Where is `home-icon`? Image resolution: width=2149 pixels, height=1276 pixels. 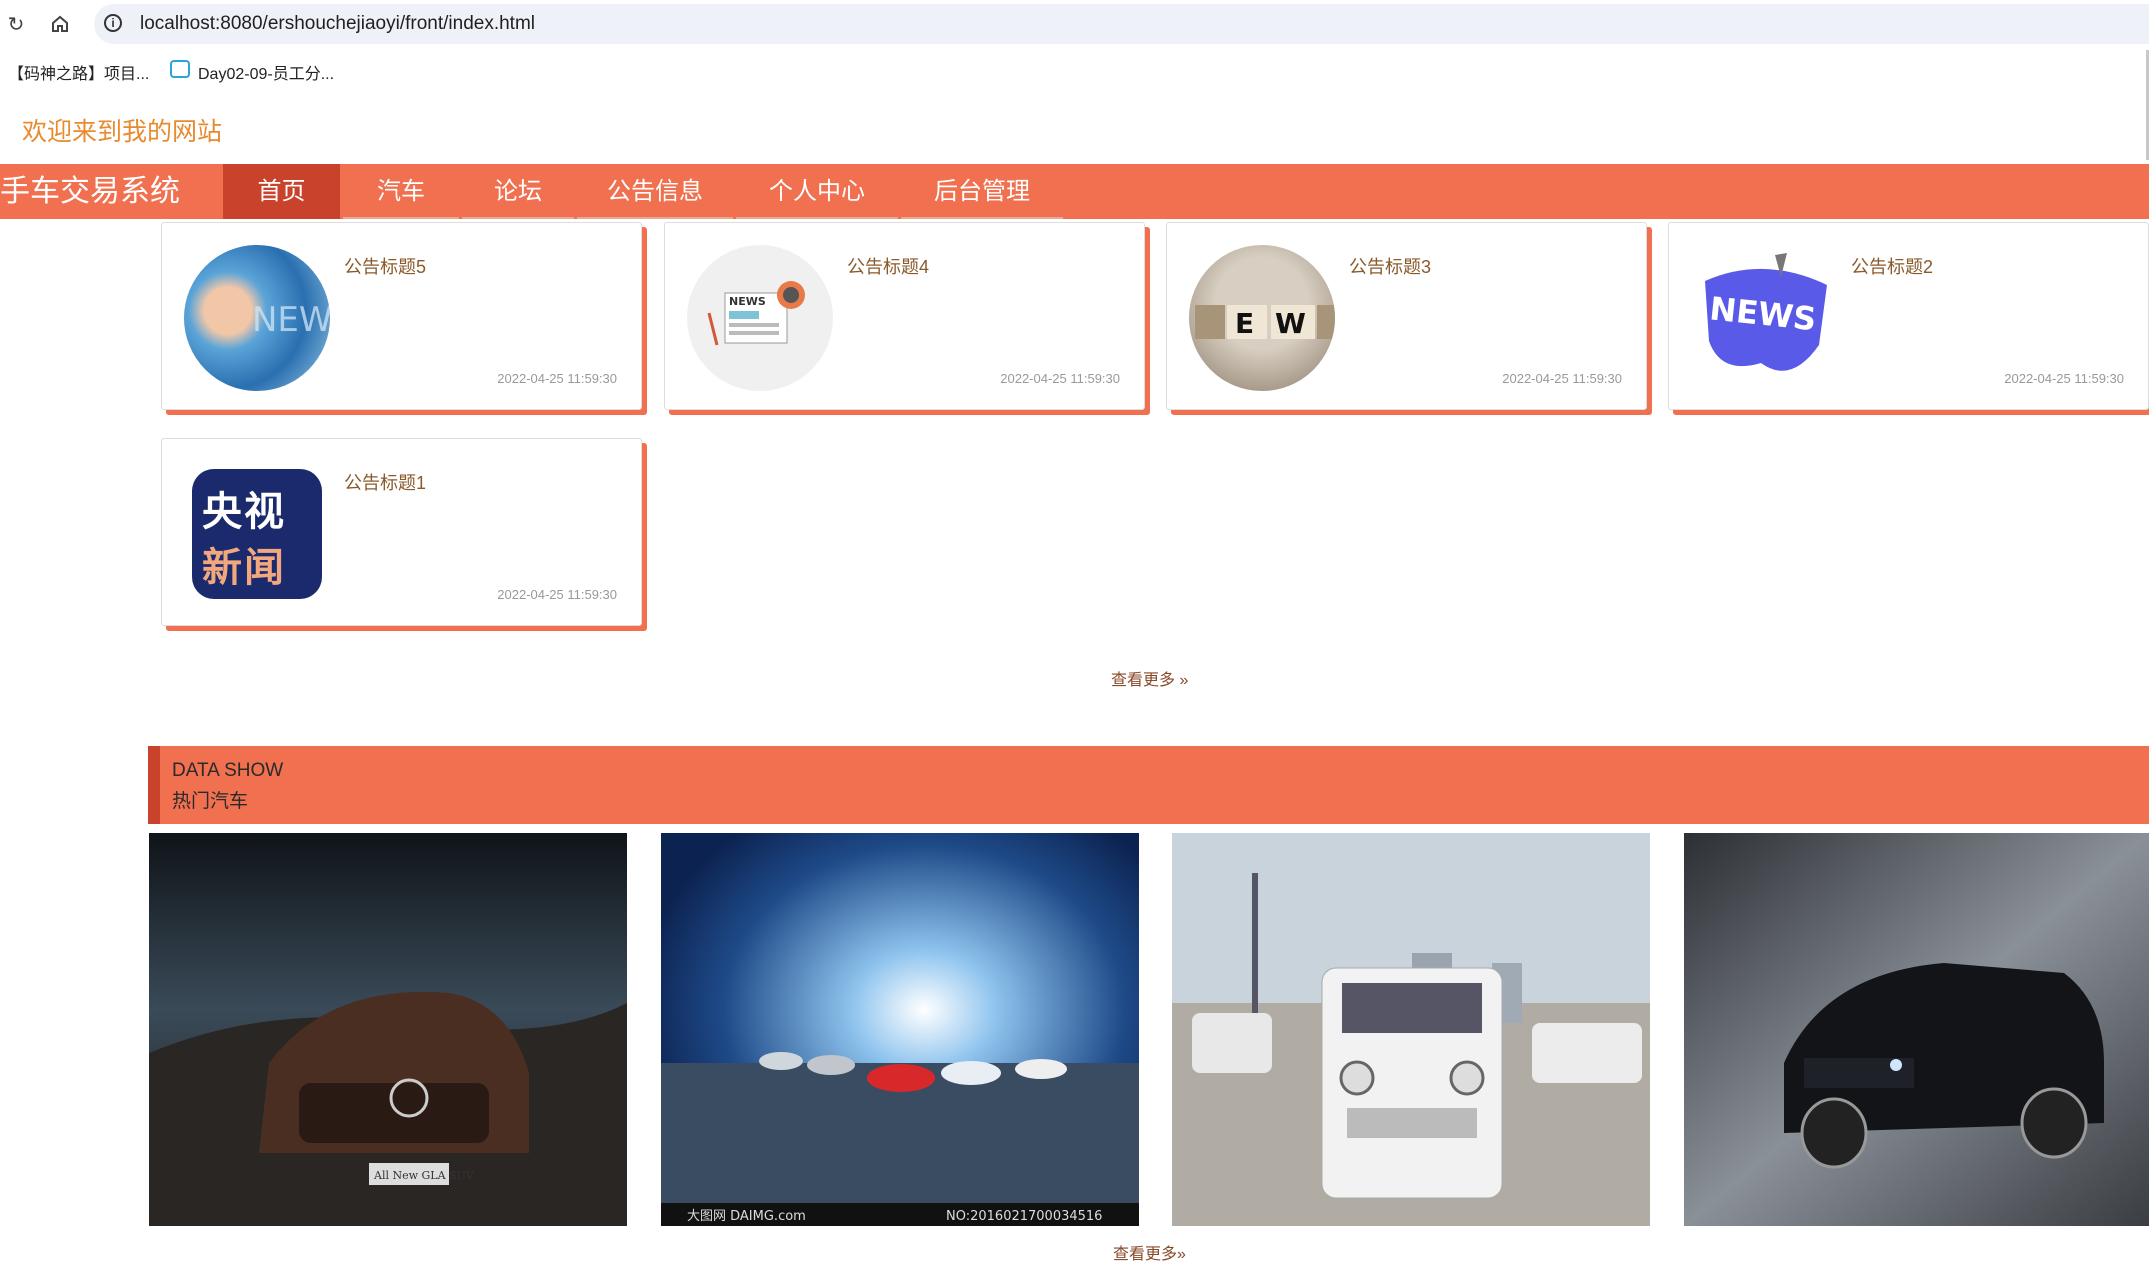 home-icon is located at coordinates (60, 24).